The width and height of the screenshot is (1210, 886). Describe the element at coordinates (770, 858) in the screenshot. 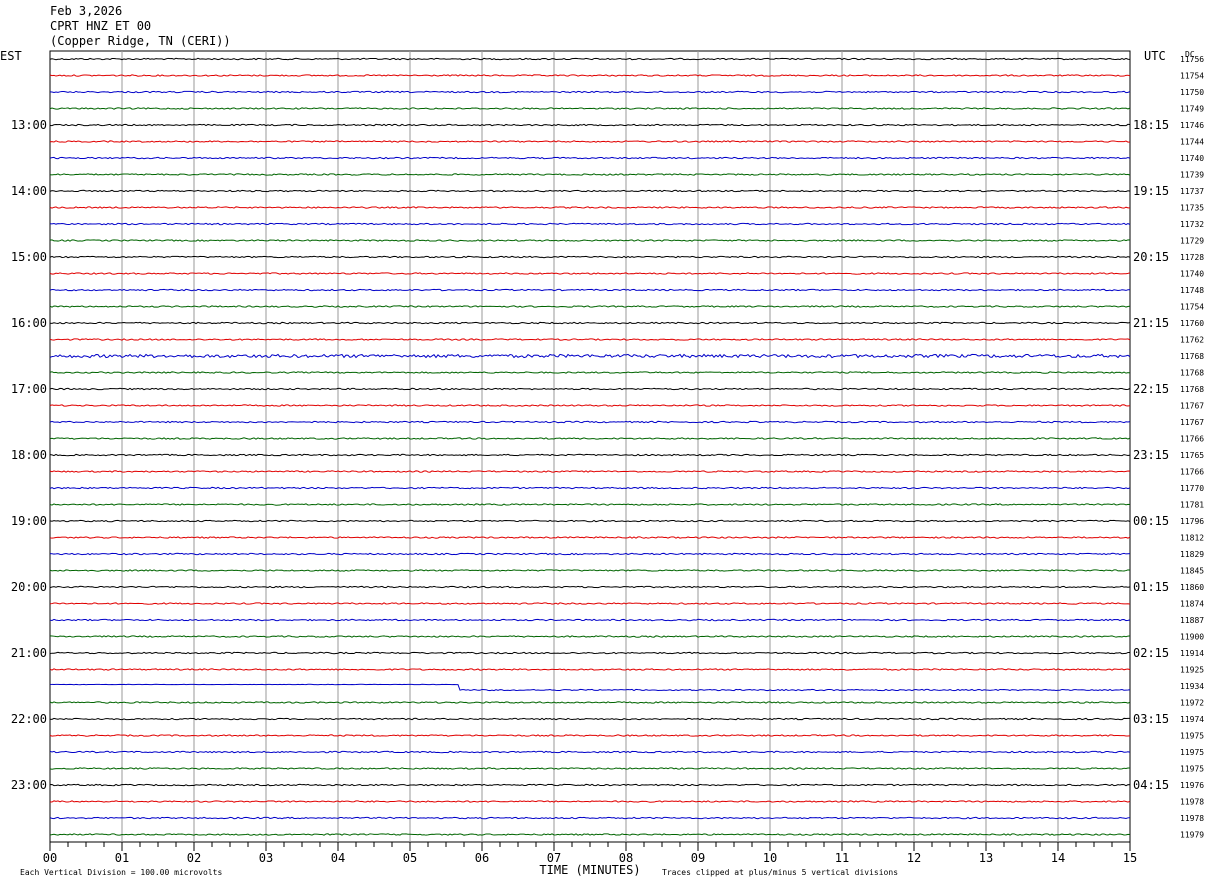

I see `x-tick-label: 10` at that location.